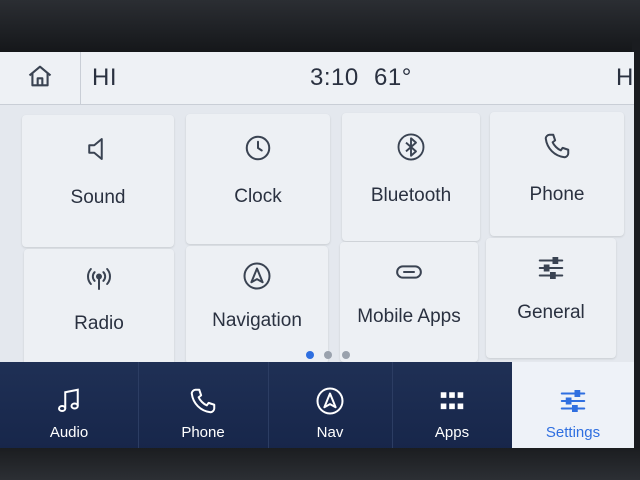 This screenshot has width=640, height=480. What do you see at coordinates (393, 77) in the screenshot?
I see `outside-temperature: 61°` at bounding box center [393, 77].